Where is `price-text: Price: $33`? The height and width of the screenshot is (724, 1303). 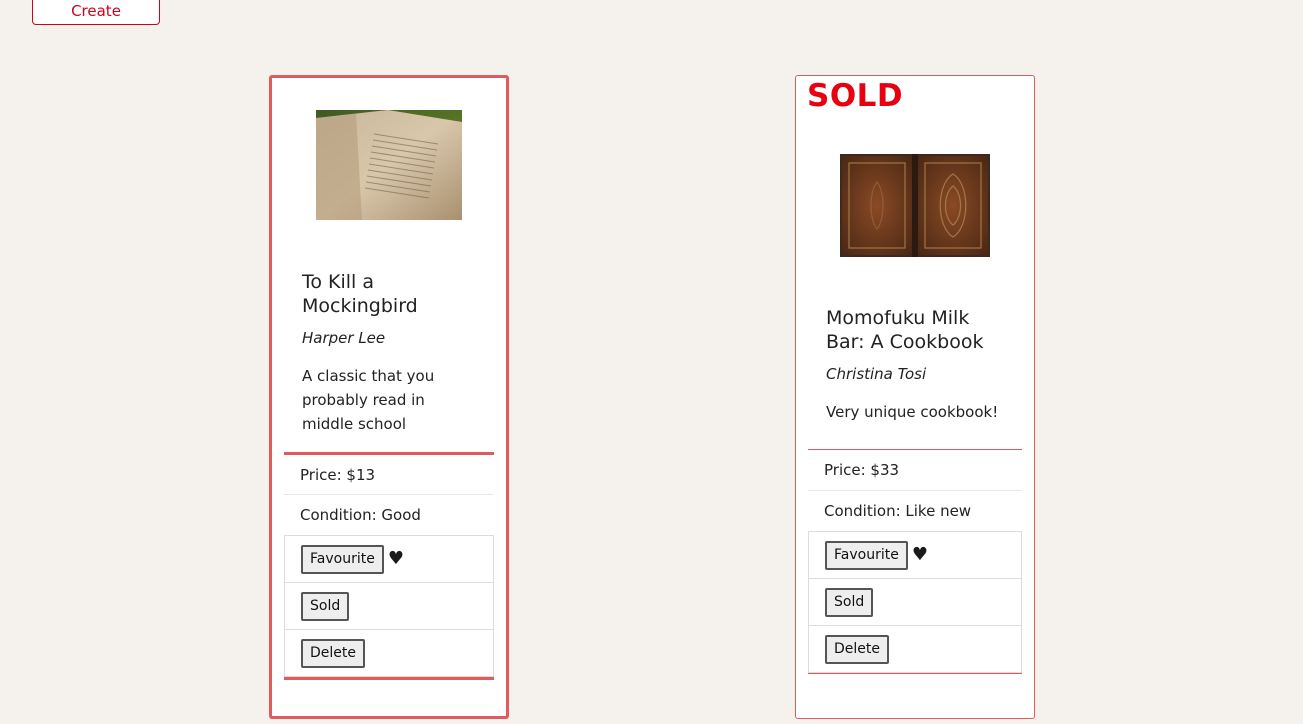 price-text: Price: $33 is located at coordinates (862, 470).